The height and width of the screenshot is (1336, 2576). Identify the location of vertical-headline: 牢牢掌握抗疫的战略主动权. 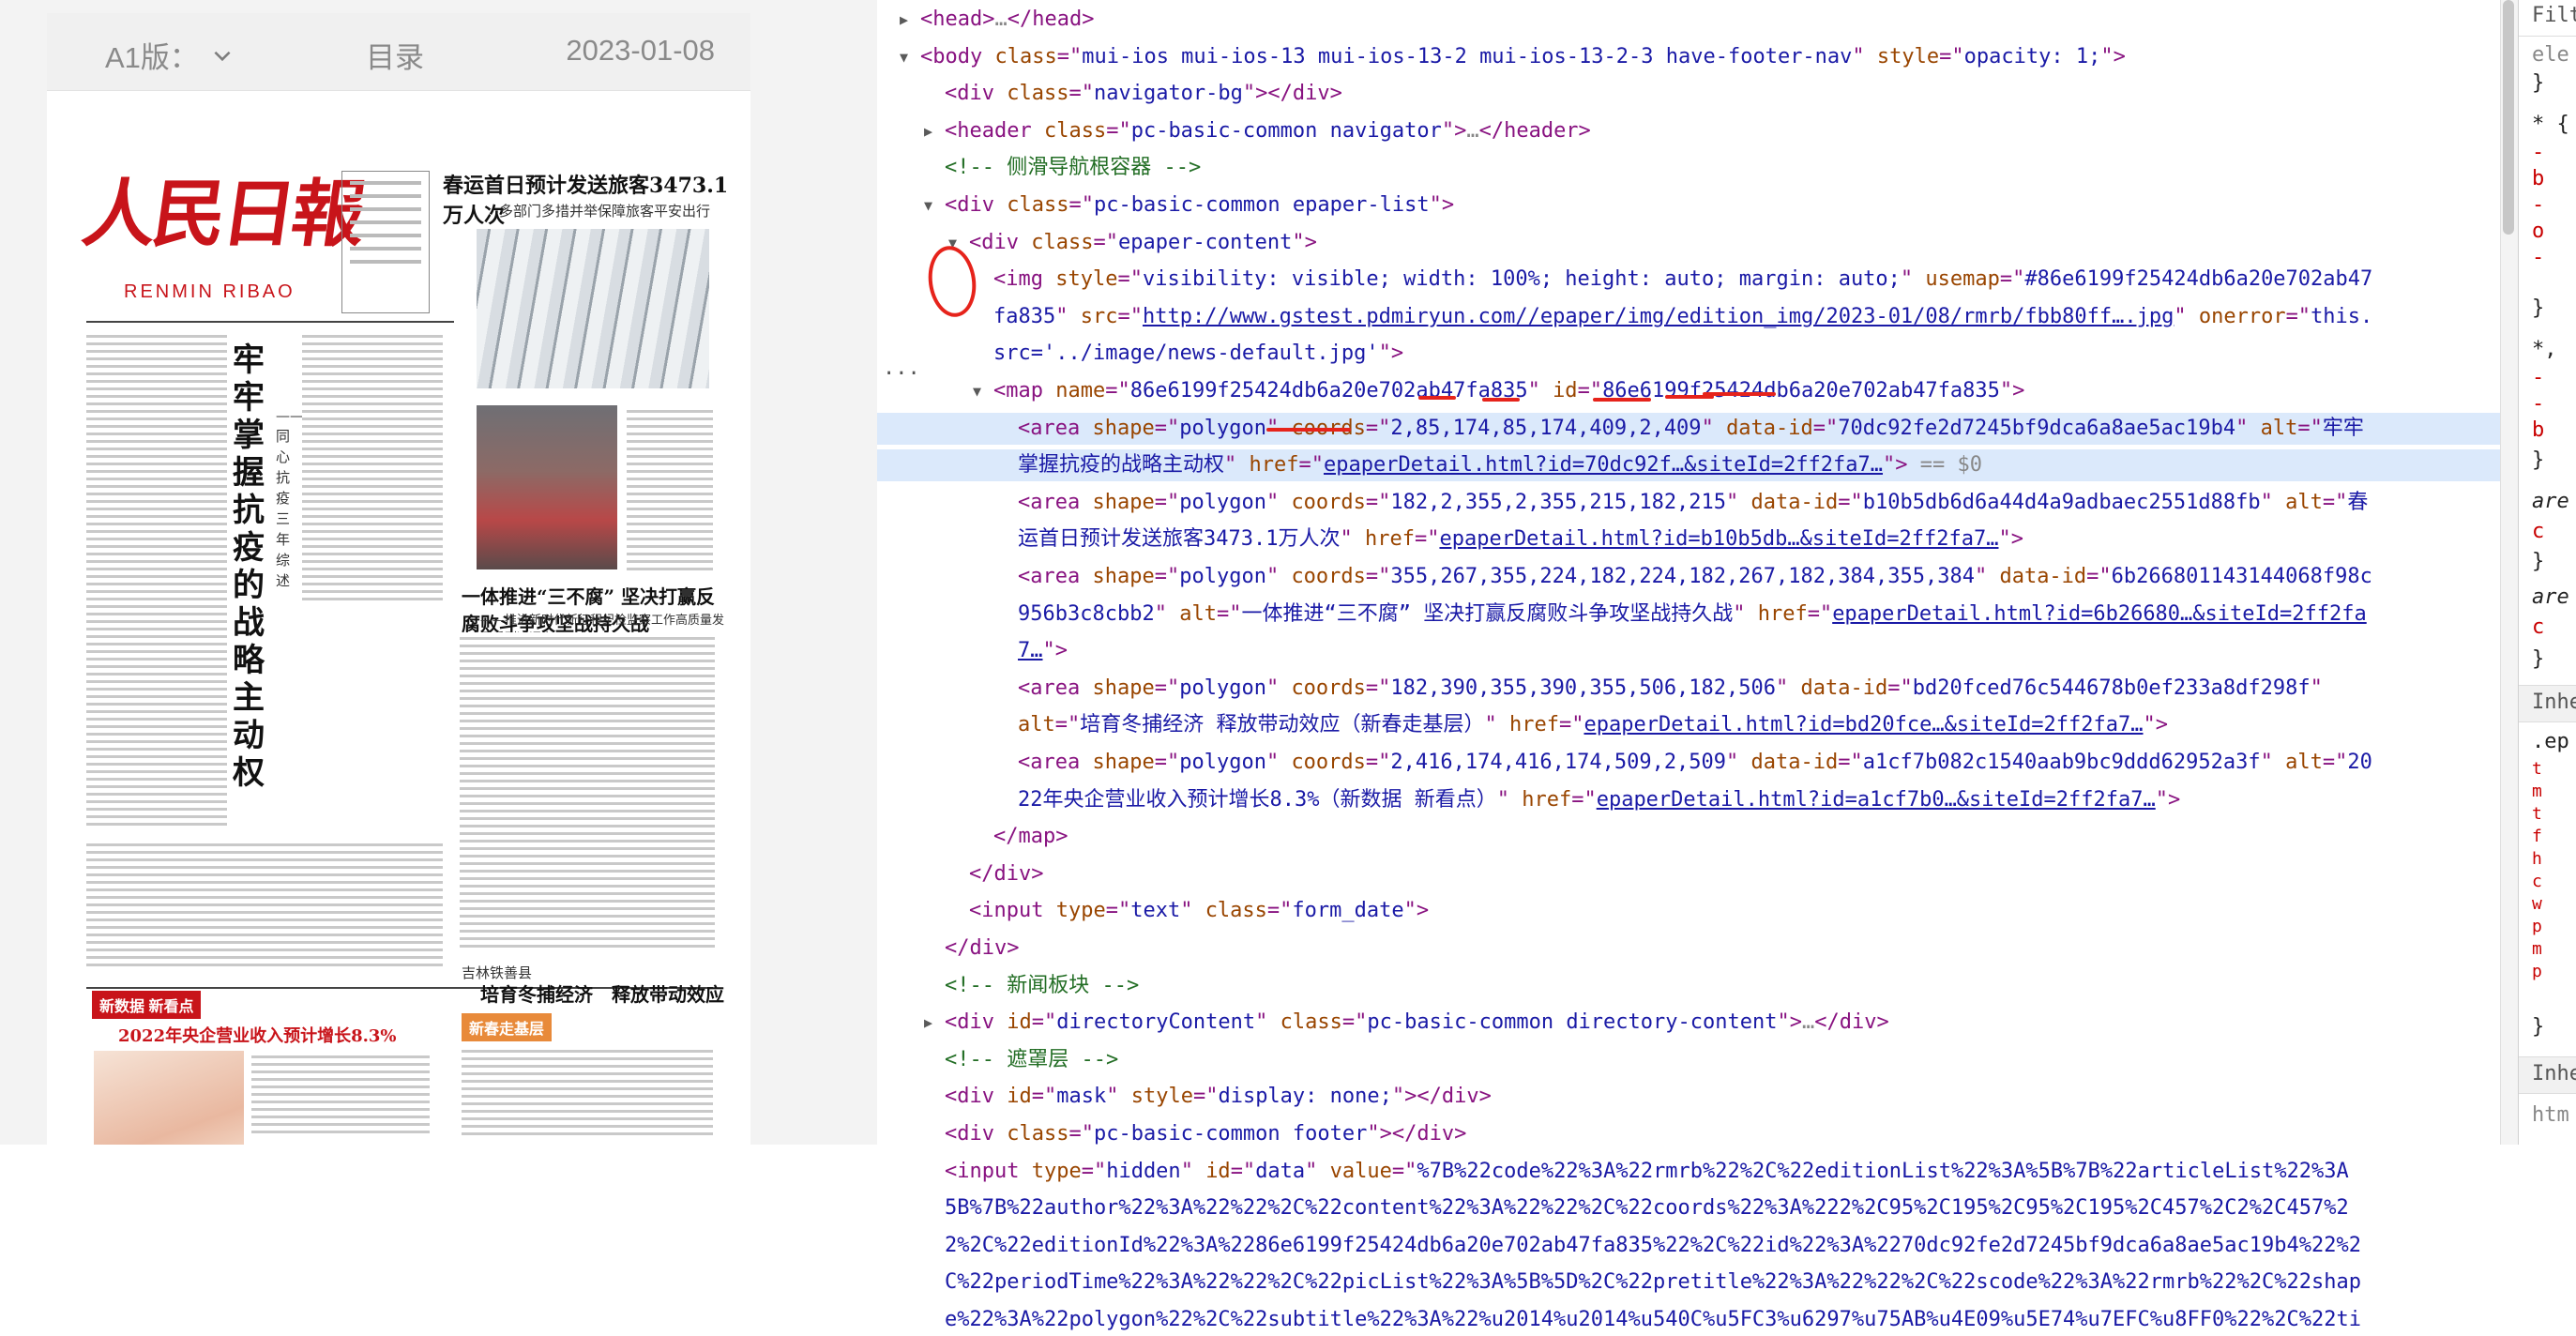
(252, 567).